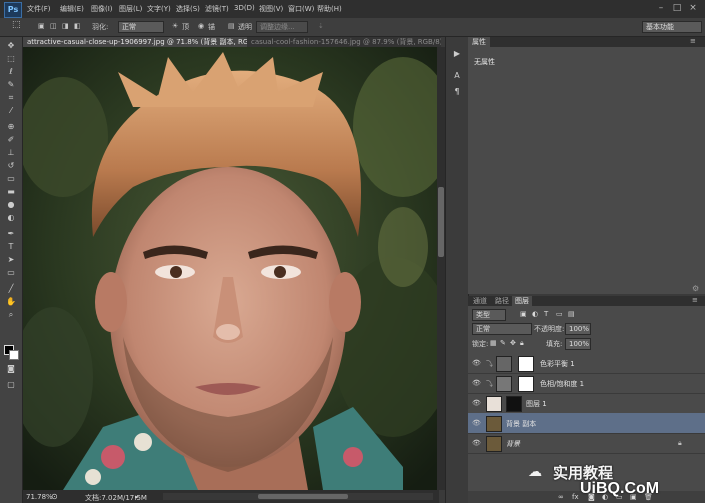  What do you see at coordinates (503, 343) in the screenshot?
I see `lock-brush-icon: ✎` at bounding box center [503, 343].